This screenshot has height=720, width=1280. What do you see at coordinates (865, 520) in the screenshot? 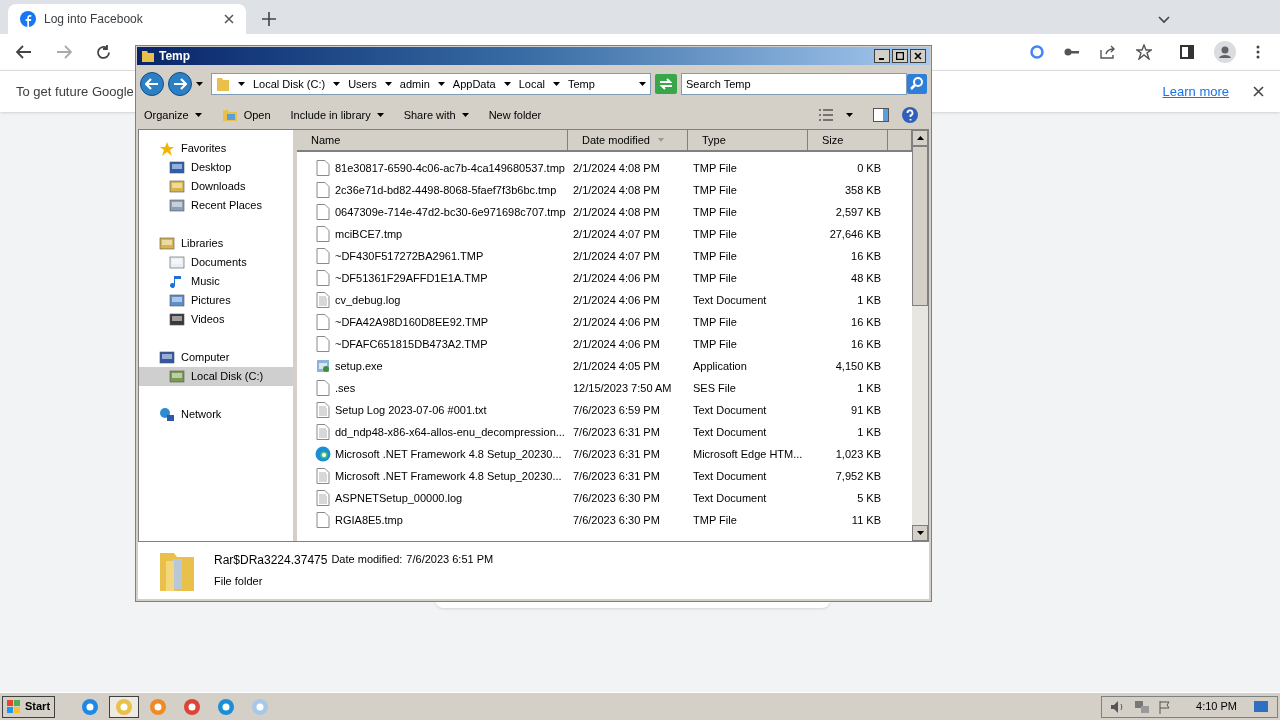
I see `size-cell-text: 11 KB` at bounding box center [865, 520].